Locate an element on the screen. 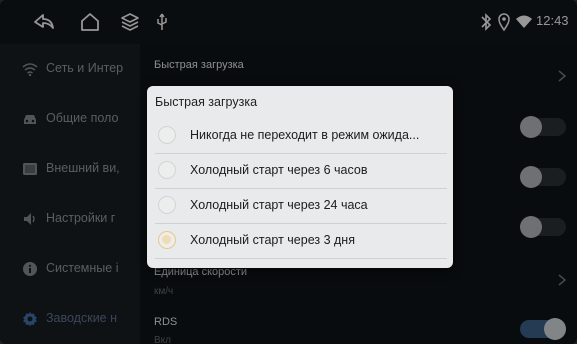  dialog-option: Холодный старт через 24 часа is located at coordinates (300, 206).